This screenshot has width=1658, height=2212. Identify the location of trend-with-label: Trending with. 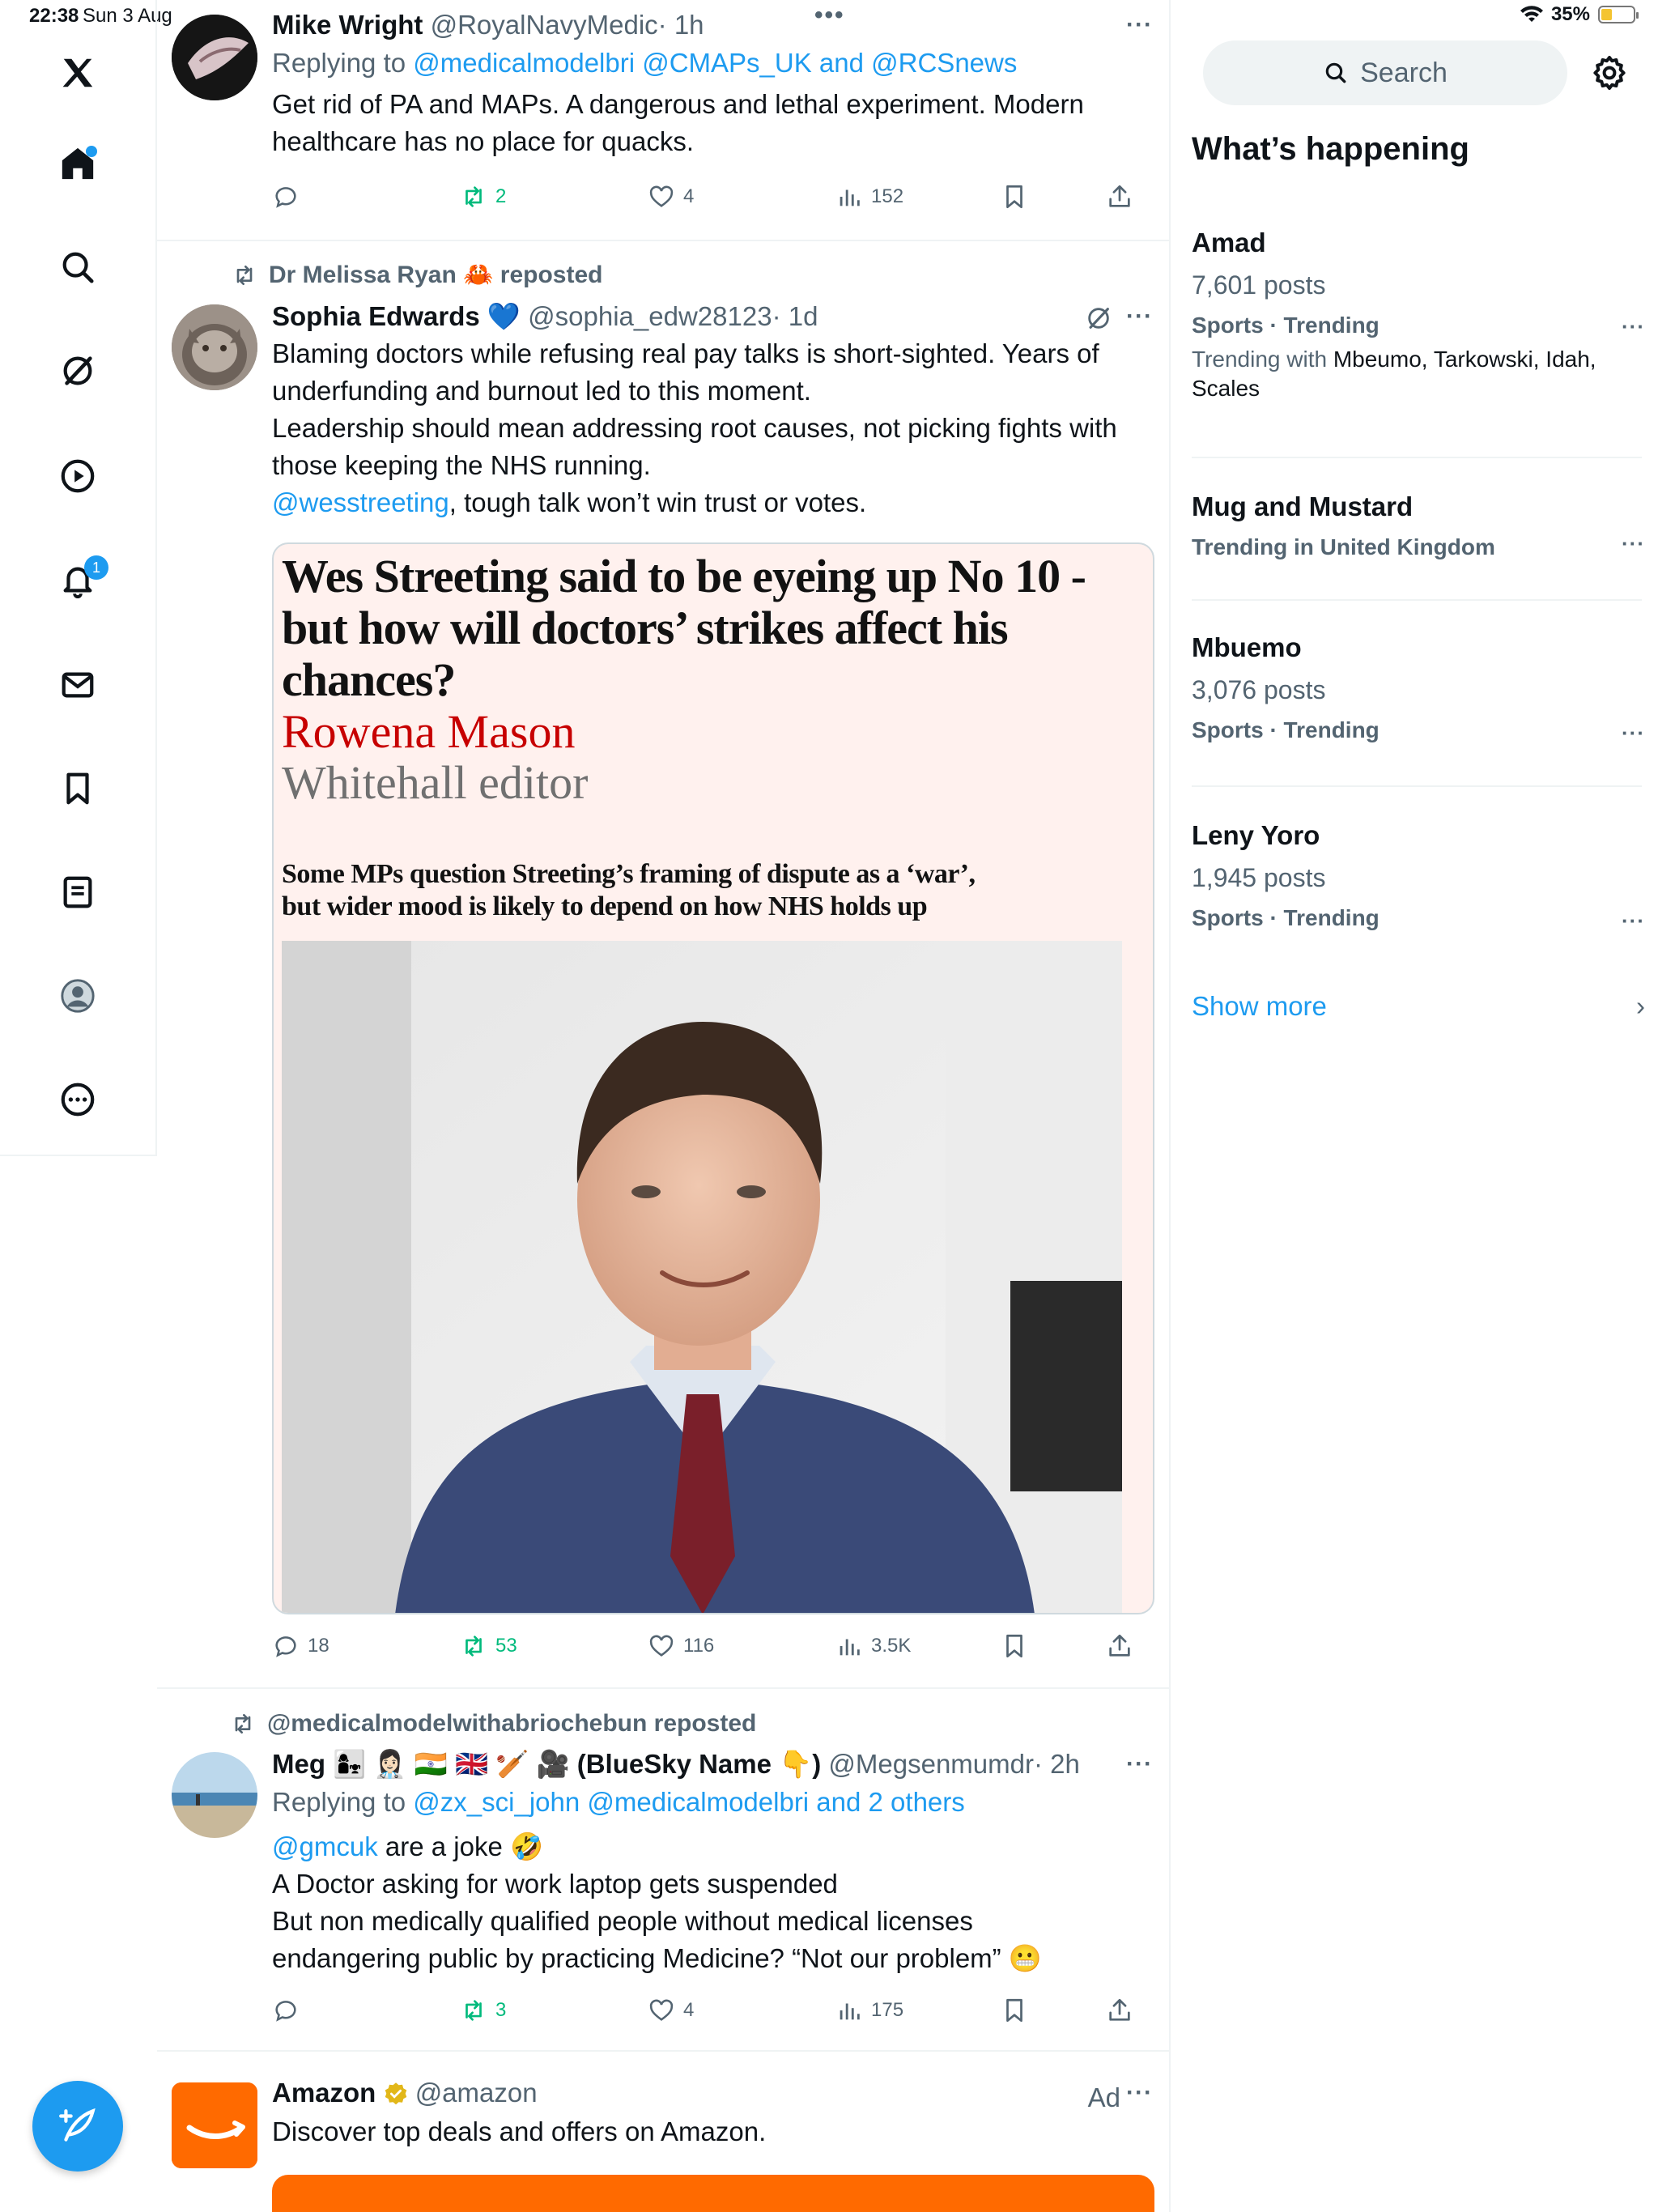
(1260, 360).